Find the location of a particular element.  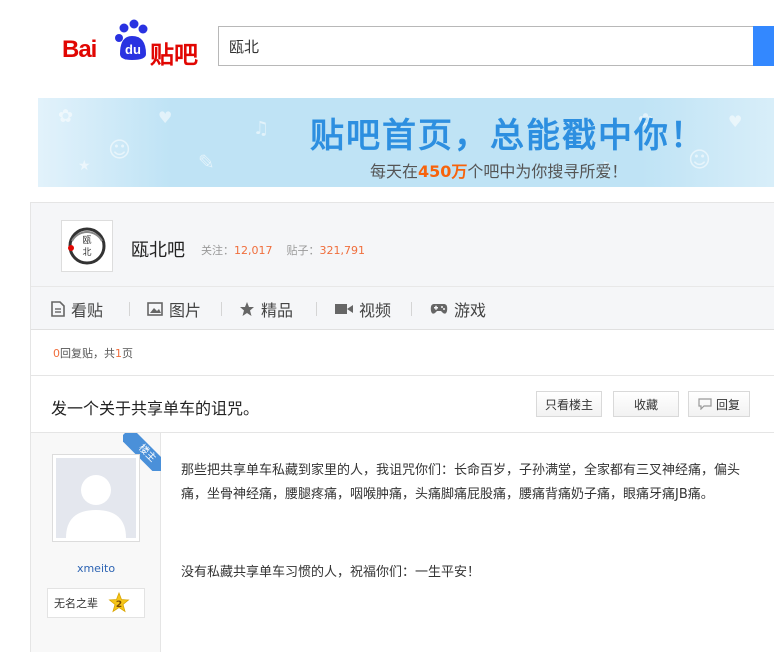

svg-text: du is located at coordinates (133, 49).